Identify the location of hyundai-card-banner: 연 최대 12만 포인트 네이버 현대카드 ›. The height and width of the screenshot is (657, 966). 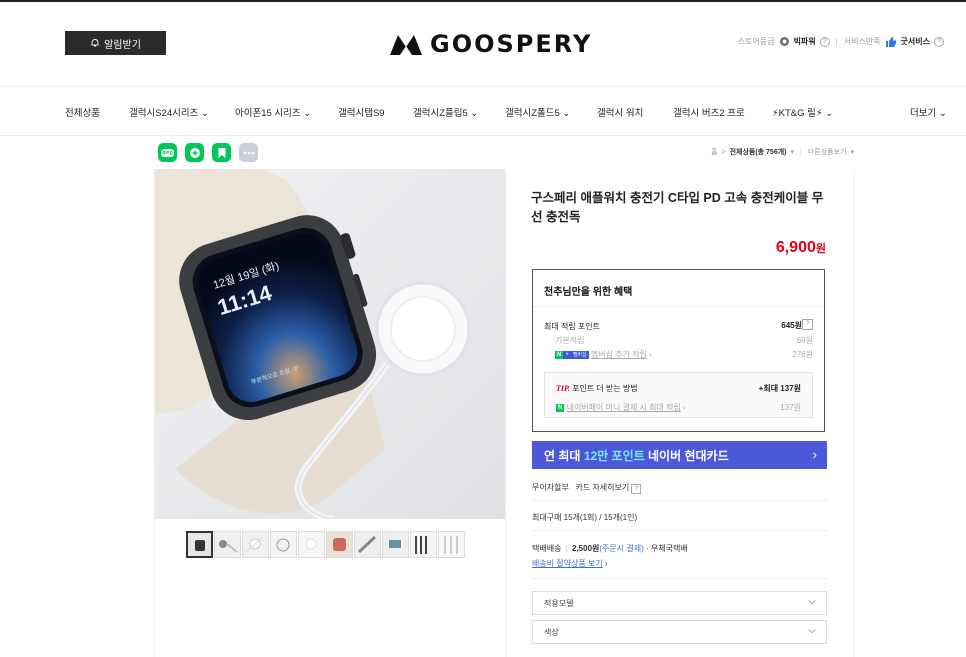
(679, 455).